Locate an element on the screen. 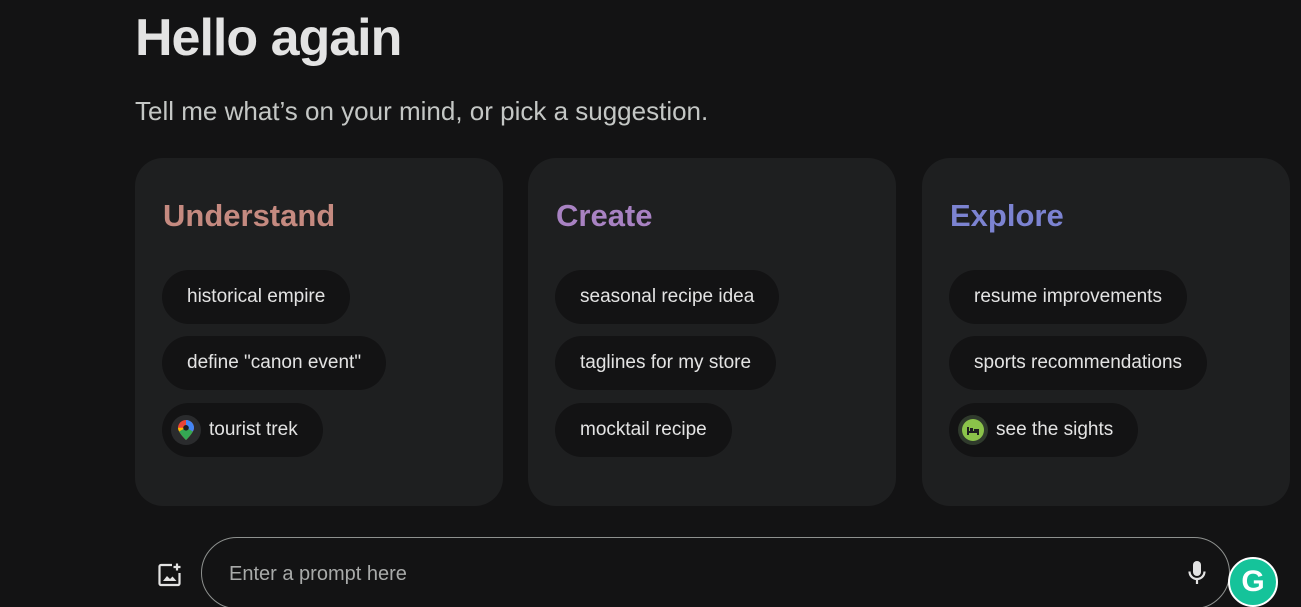 Image resolution: width=1301 pixels, height=607 pixels. chip-label: tourist trek is located at coordinates (253, 429).